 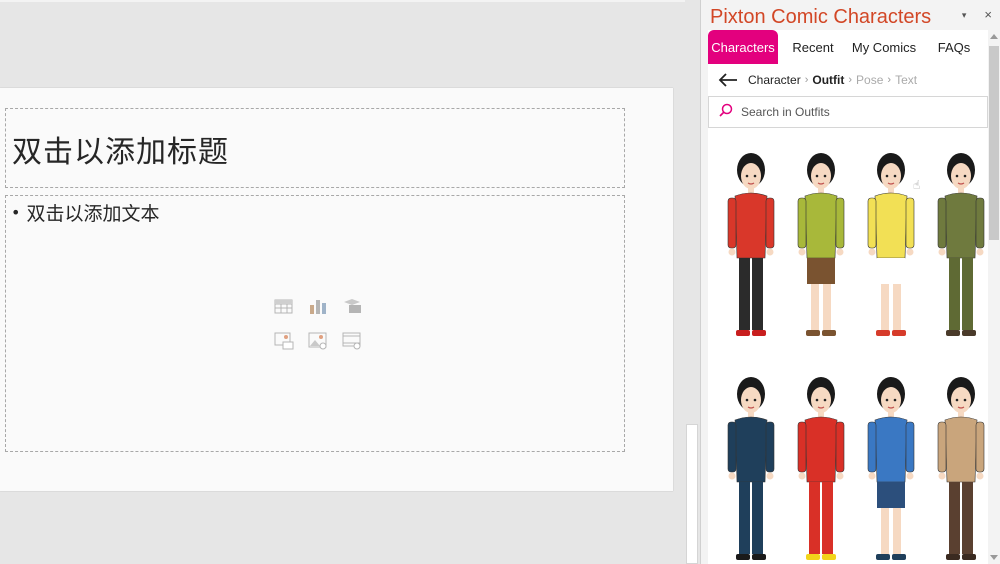 I want to click on close-icon: ×, so click(x=988, y=15).